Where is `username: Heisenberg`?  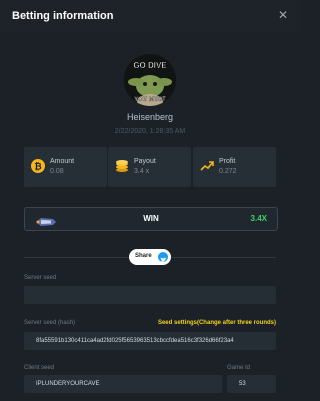 username: Heisenberg is located at coordinates (150, 117).